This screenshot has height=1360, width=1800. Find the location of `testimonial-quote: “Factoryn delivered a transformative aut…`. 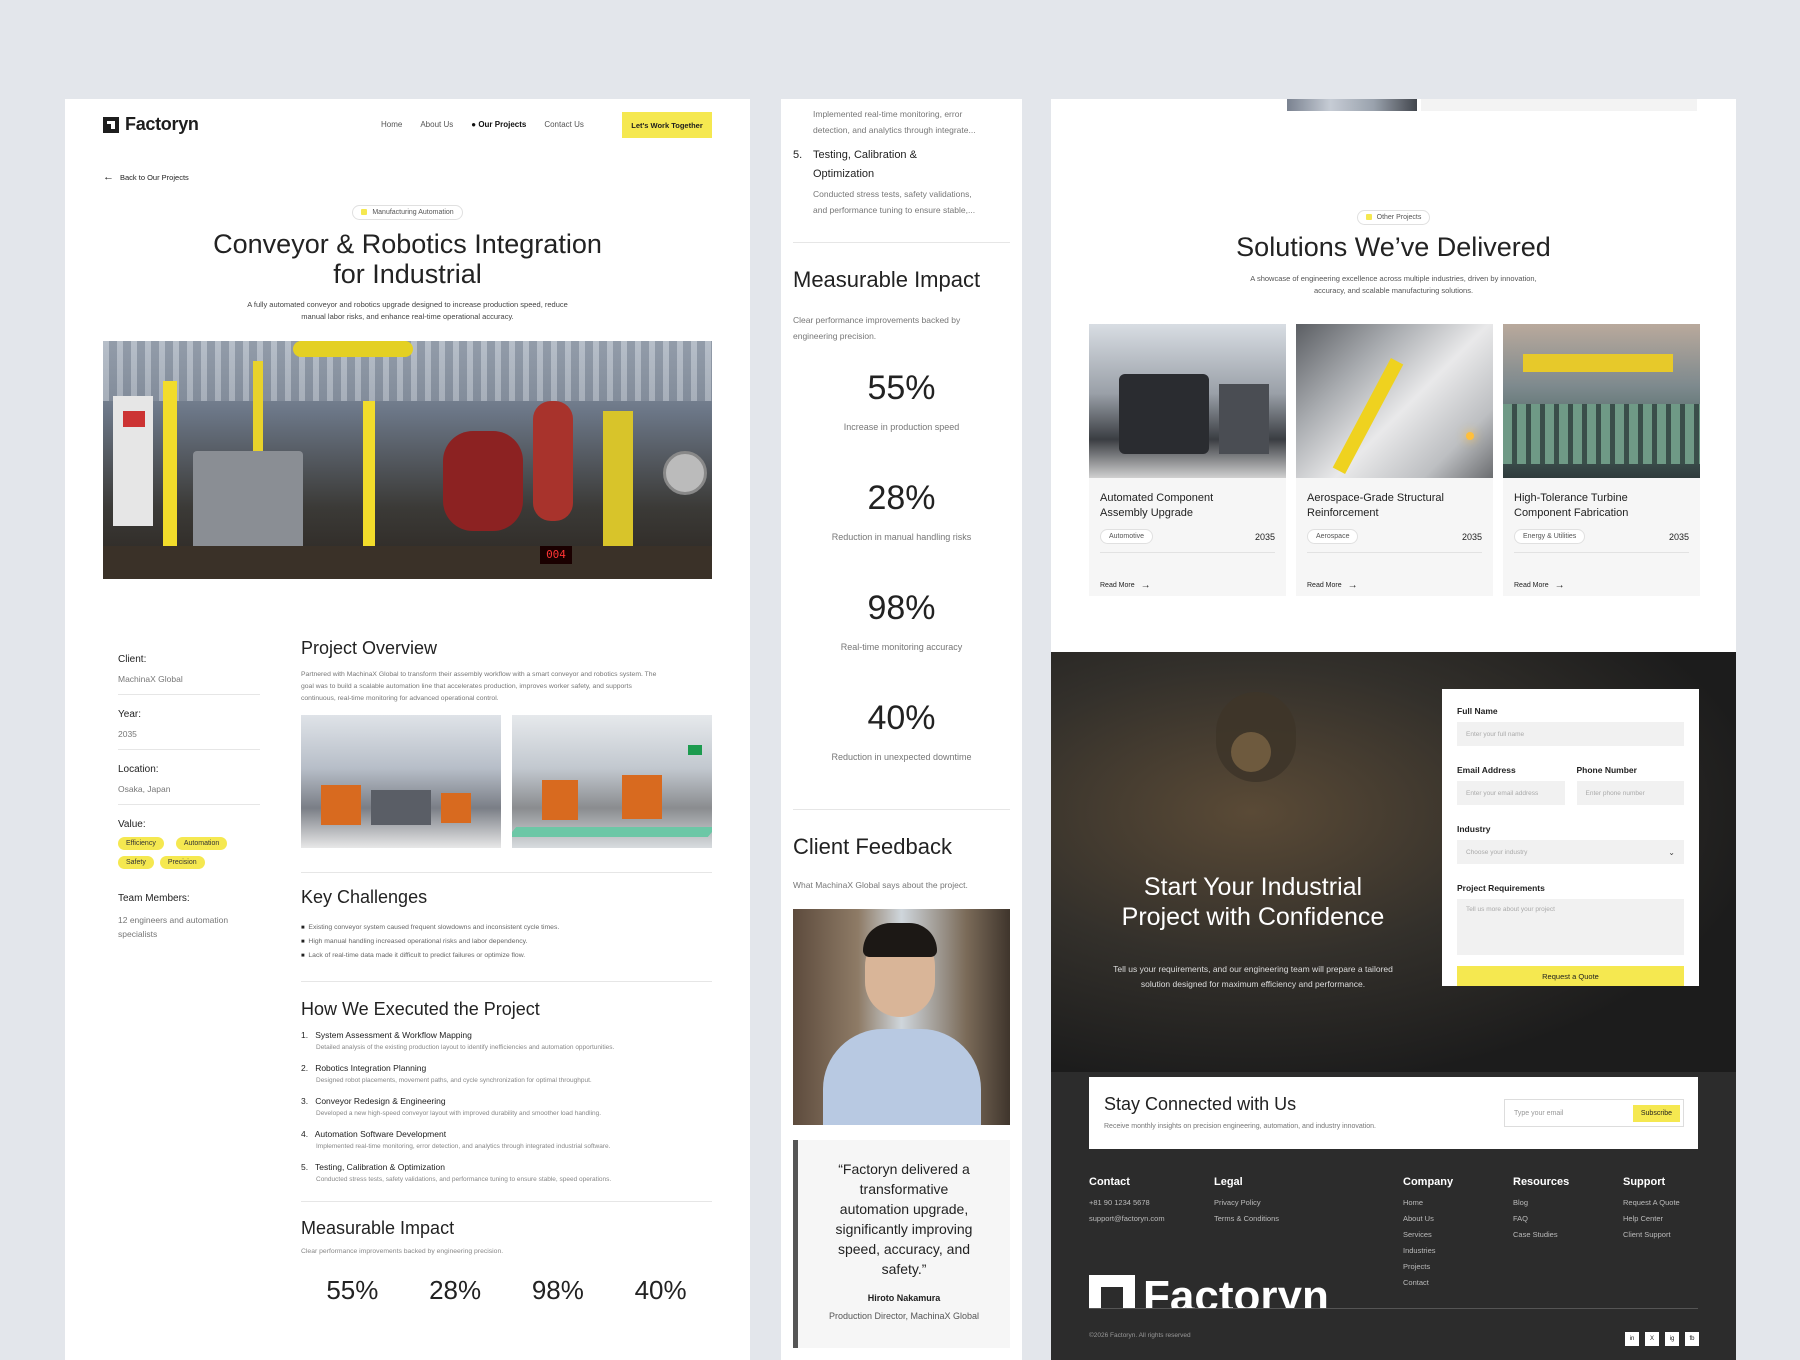

testimonial-quote: “Factoryn delivered a transformative aut… is located at coordinates (901, 1244).